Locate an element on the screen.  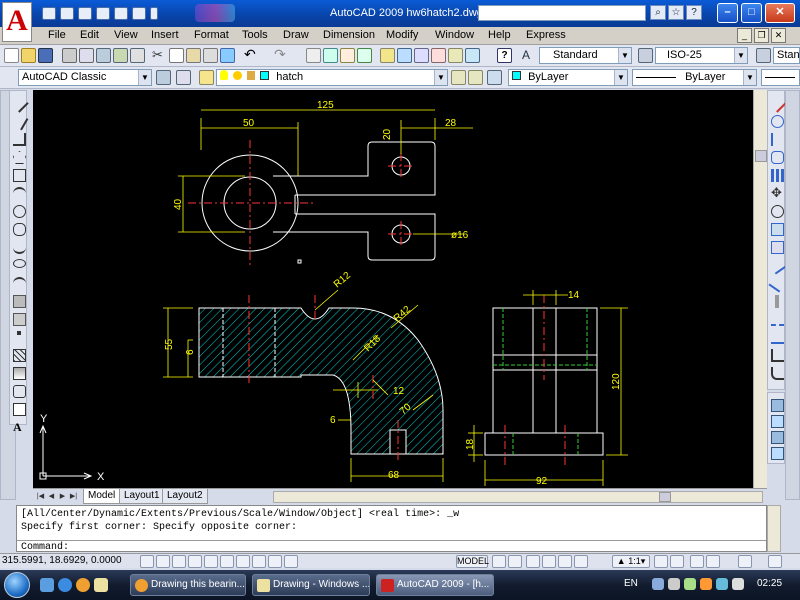
menu-view: View is located at coordinates (126, 35).